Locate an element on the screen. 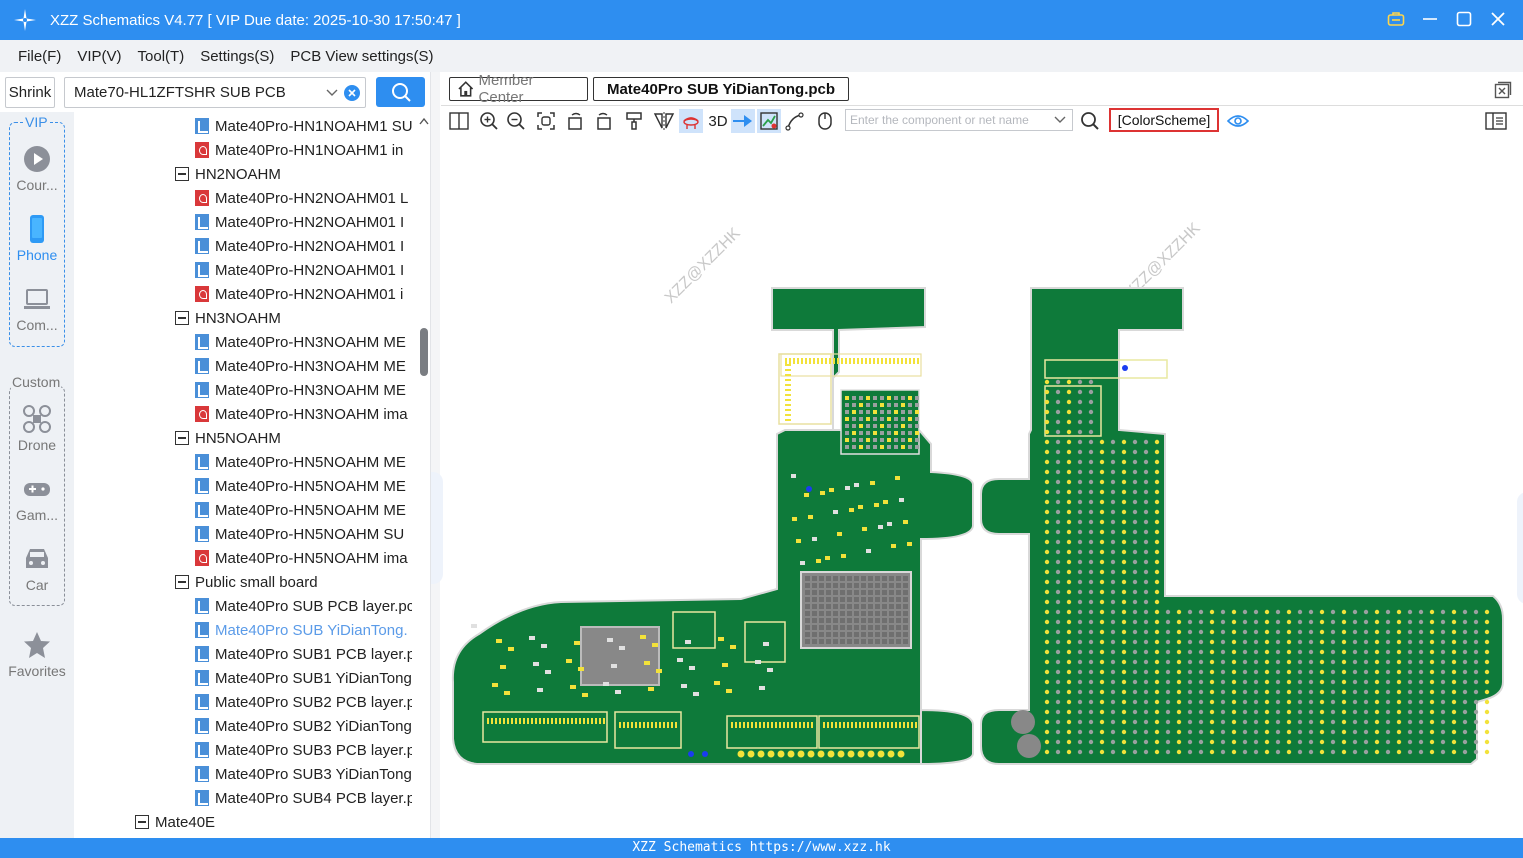  component-search-input: Enter the component or net name is located at coordinates (959, 120).